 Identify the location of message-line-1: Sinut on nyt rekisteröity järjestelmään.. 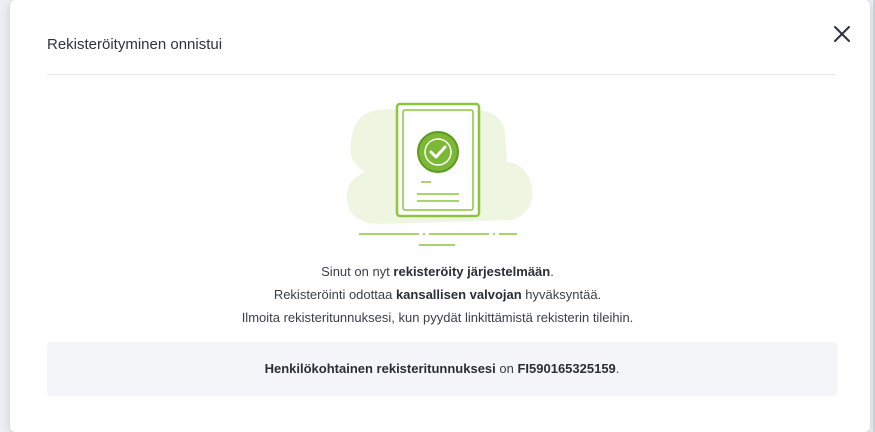
(437, 271).